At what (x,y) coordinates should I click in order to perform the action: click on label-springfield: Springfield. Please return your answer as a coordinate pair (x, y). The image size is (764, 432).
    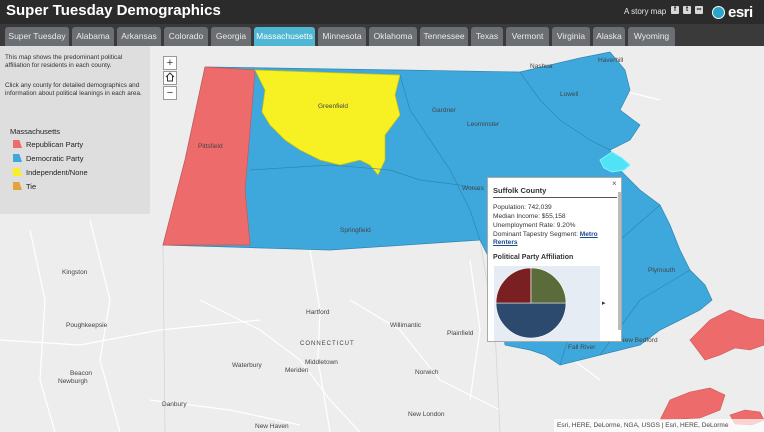
    Looking at the image, I should click on (355, 230).